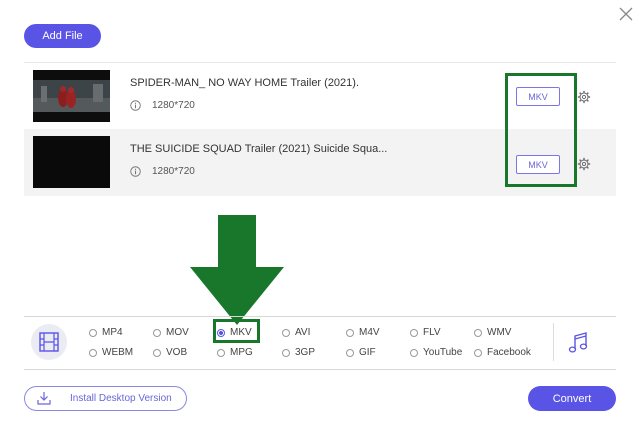 The height and width of the screenshot is (434, 640). I want to click on format-option-facebook: Facebook, so click(502, 352).